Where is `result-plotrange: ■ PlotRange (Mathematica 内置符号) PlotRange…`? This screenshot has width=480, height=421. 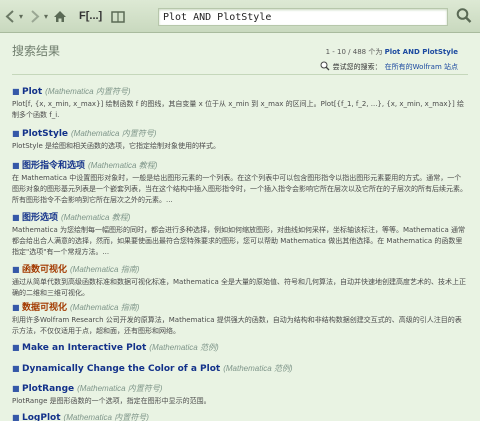
result-plotrange: ■ PlotRange (Mathematica 内置符号) PlotRange… is located at coordinates (240, 395).